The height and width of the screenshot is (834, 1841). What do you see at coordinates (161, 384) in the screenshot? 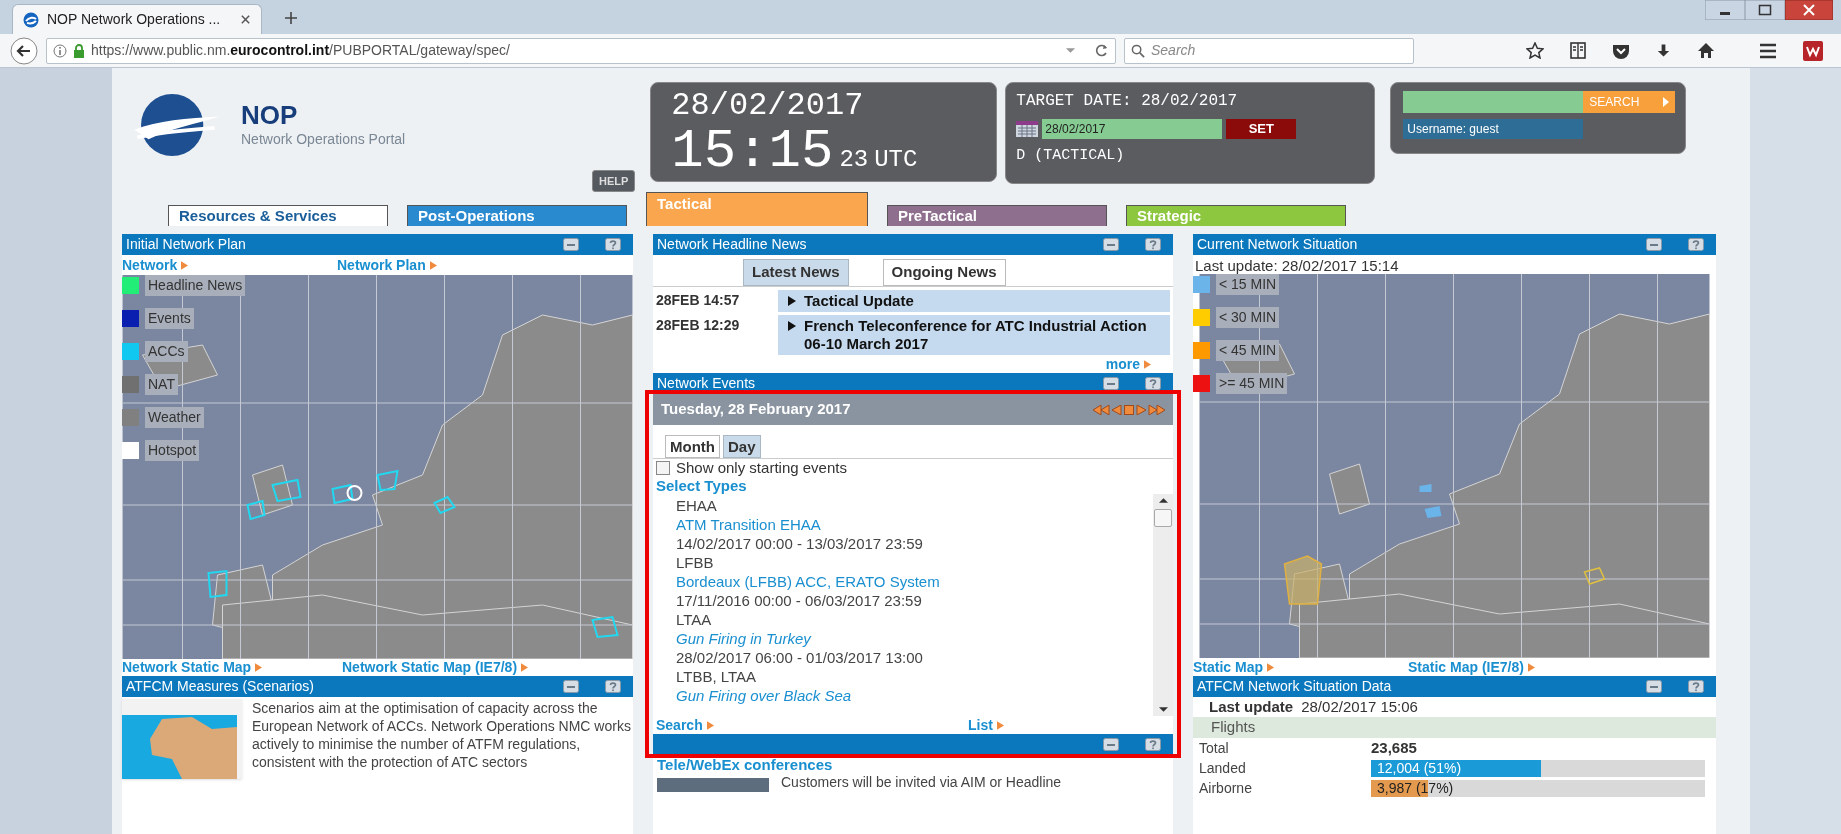
I see `legend-label: NAT` at bounding box center [161, 384].